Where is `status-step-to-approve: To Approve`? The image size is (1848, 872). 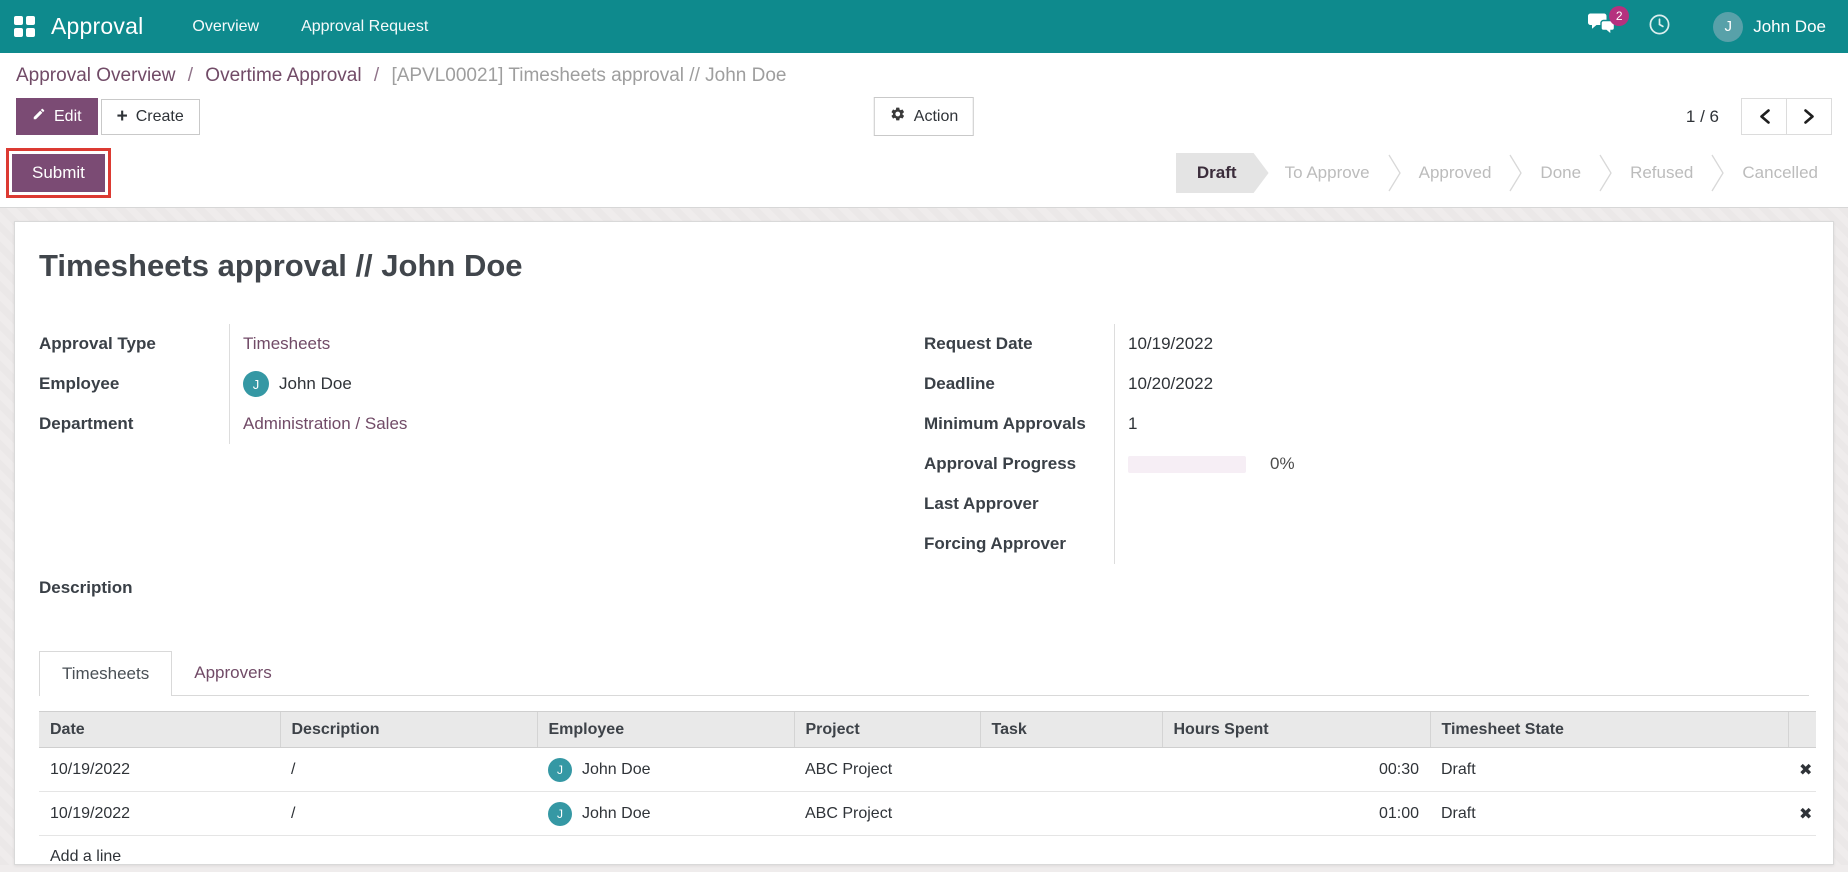
status-step-to-approve: To Approve is located at coordinates (1327, 173).